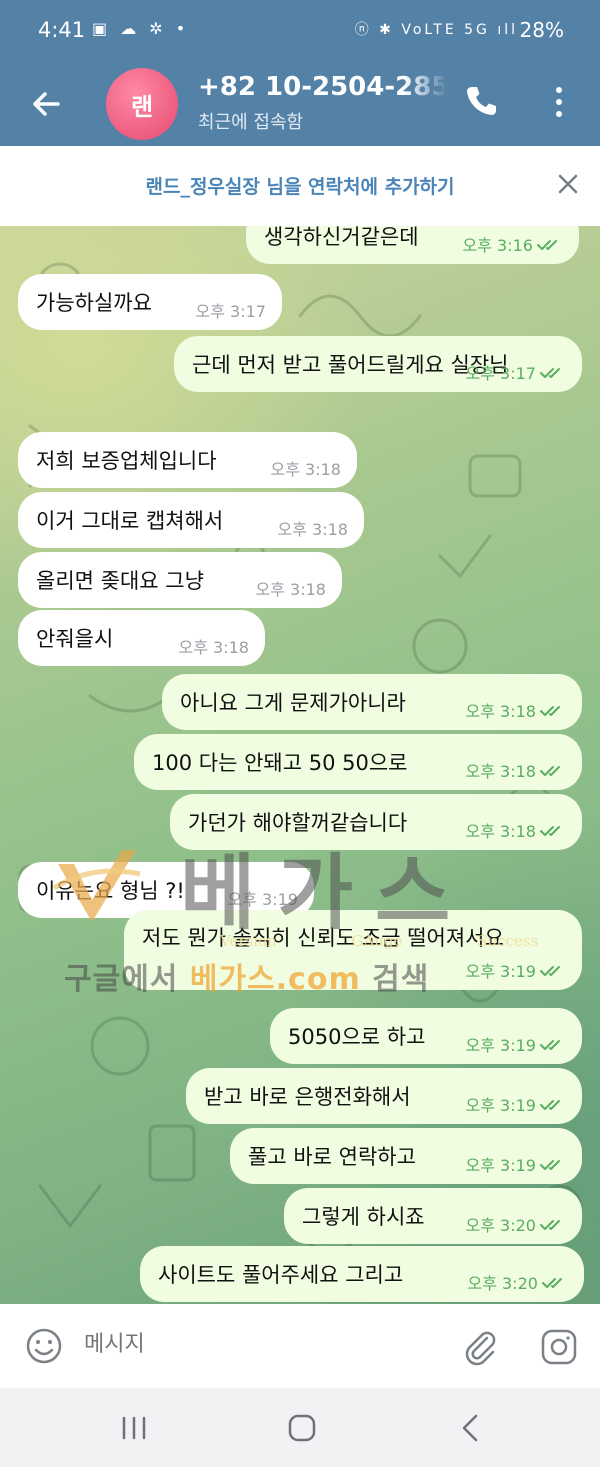 This screenshot has height=1467, width=600. What do you see at coordinates (94, 303) in the screenshot?
I see `message-text: 가능하실까요` at bounding box center [94, 303].